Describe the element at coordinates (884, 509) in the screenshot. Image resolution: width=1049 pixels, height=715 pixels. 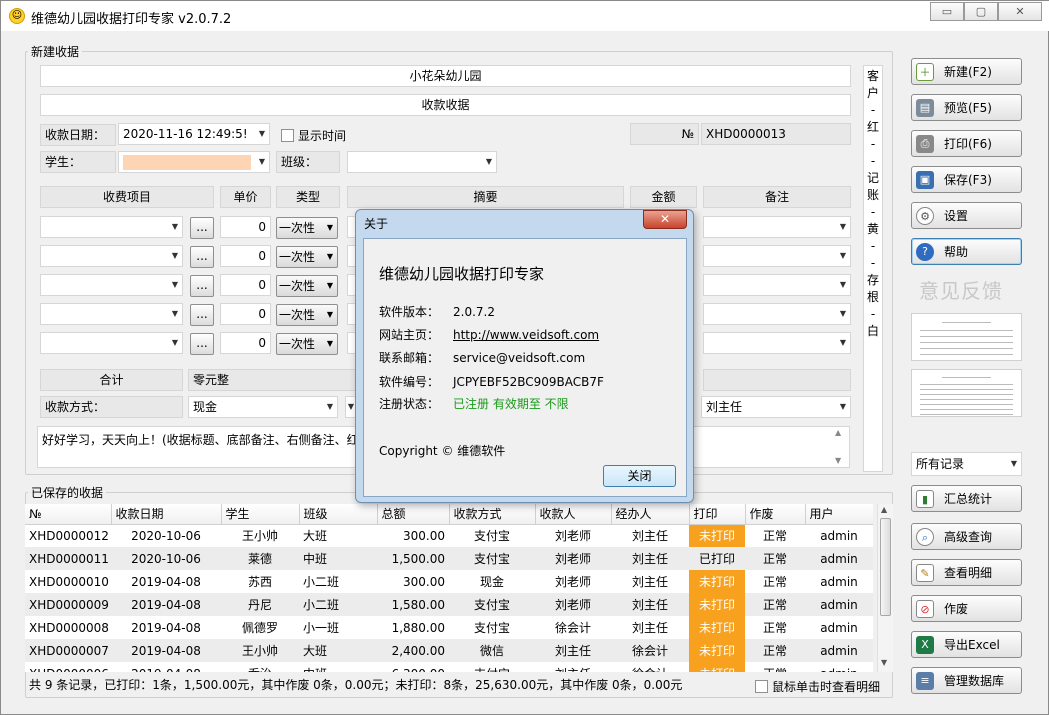
I see `scroll-up-icon: ▲` at that location.